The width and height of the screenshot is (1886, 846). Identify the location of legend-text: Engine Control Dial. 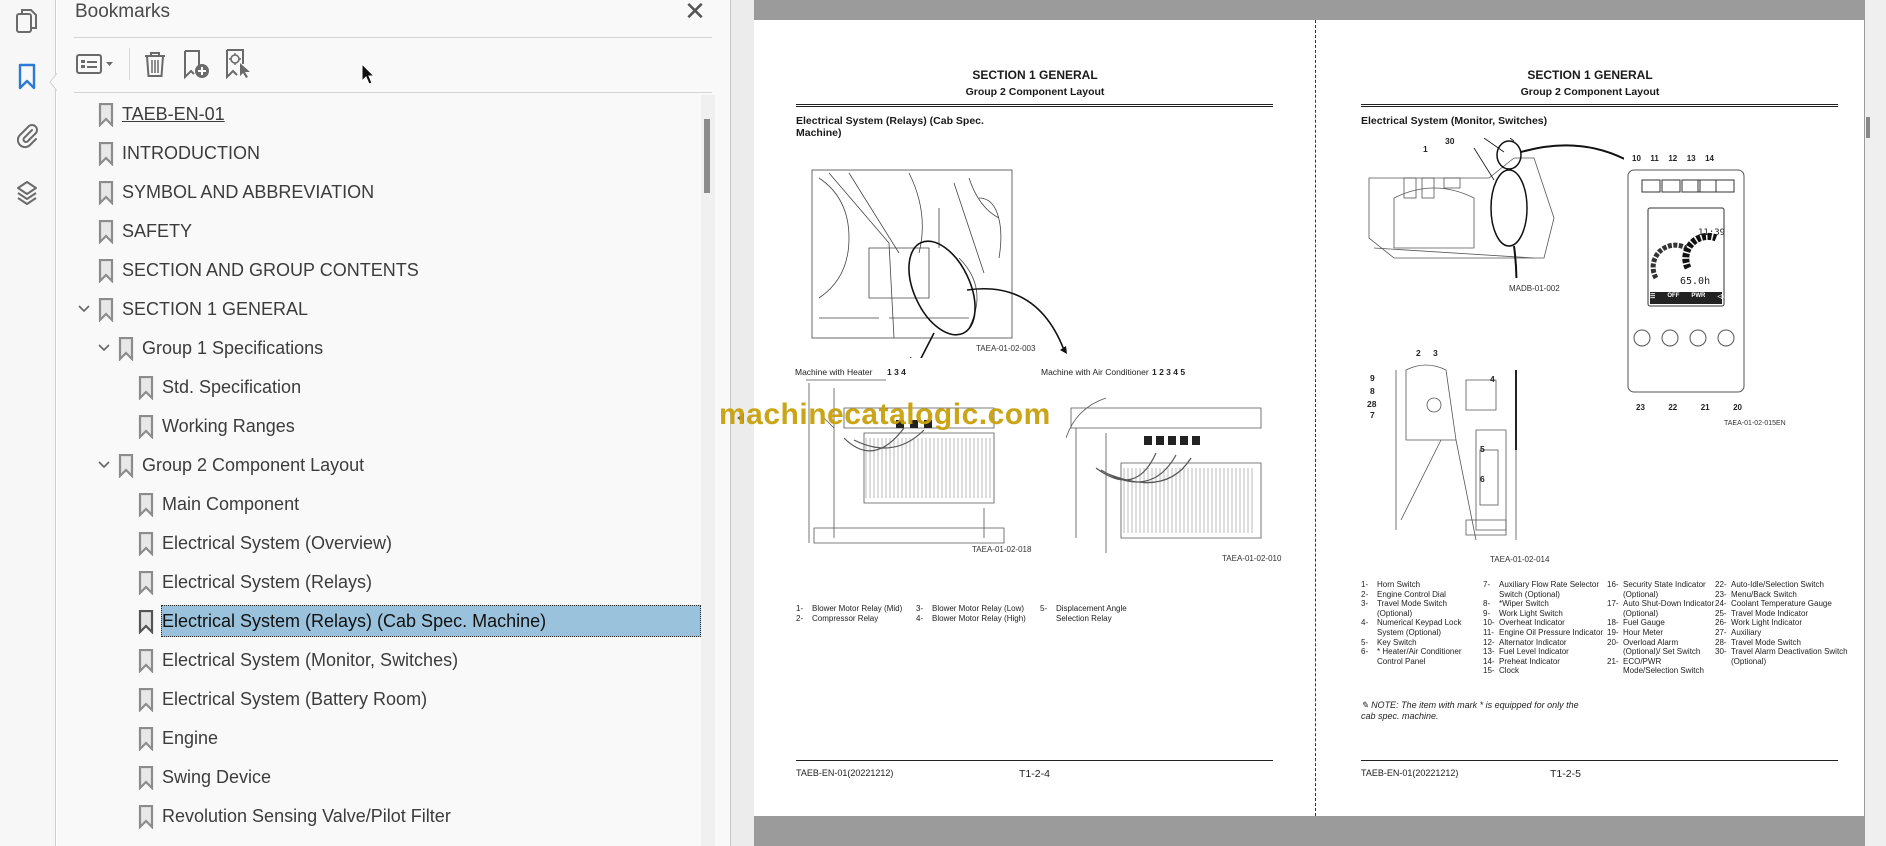
(1411, 594).